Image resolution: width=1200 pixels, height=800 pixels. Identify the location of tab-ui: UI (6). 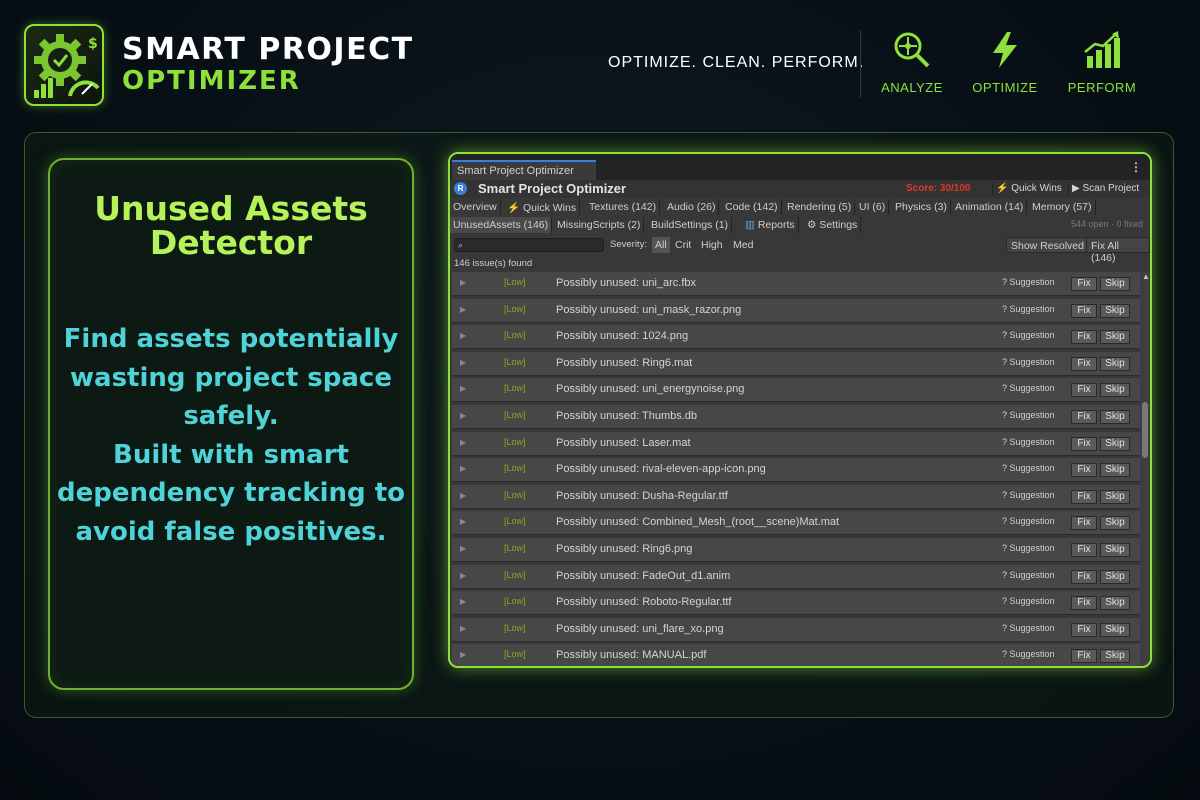
(873, 207).